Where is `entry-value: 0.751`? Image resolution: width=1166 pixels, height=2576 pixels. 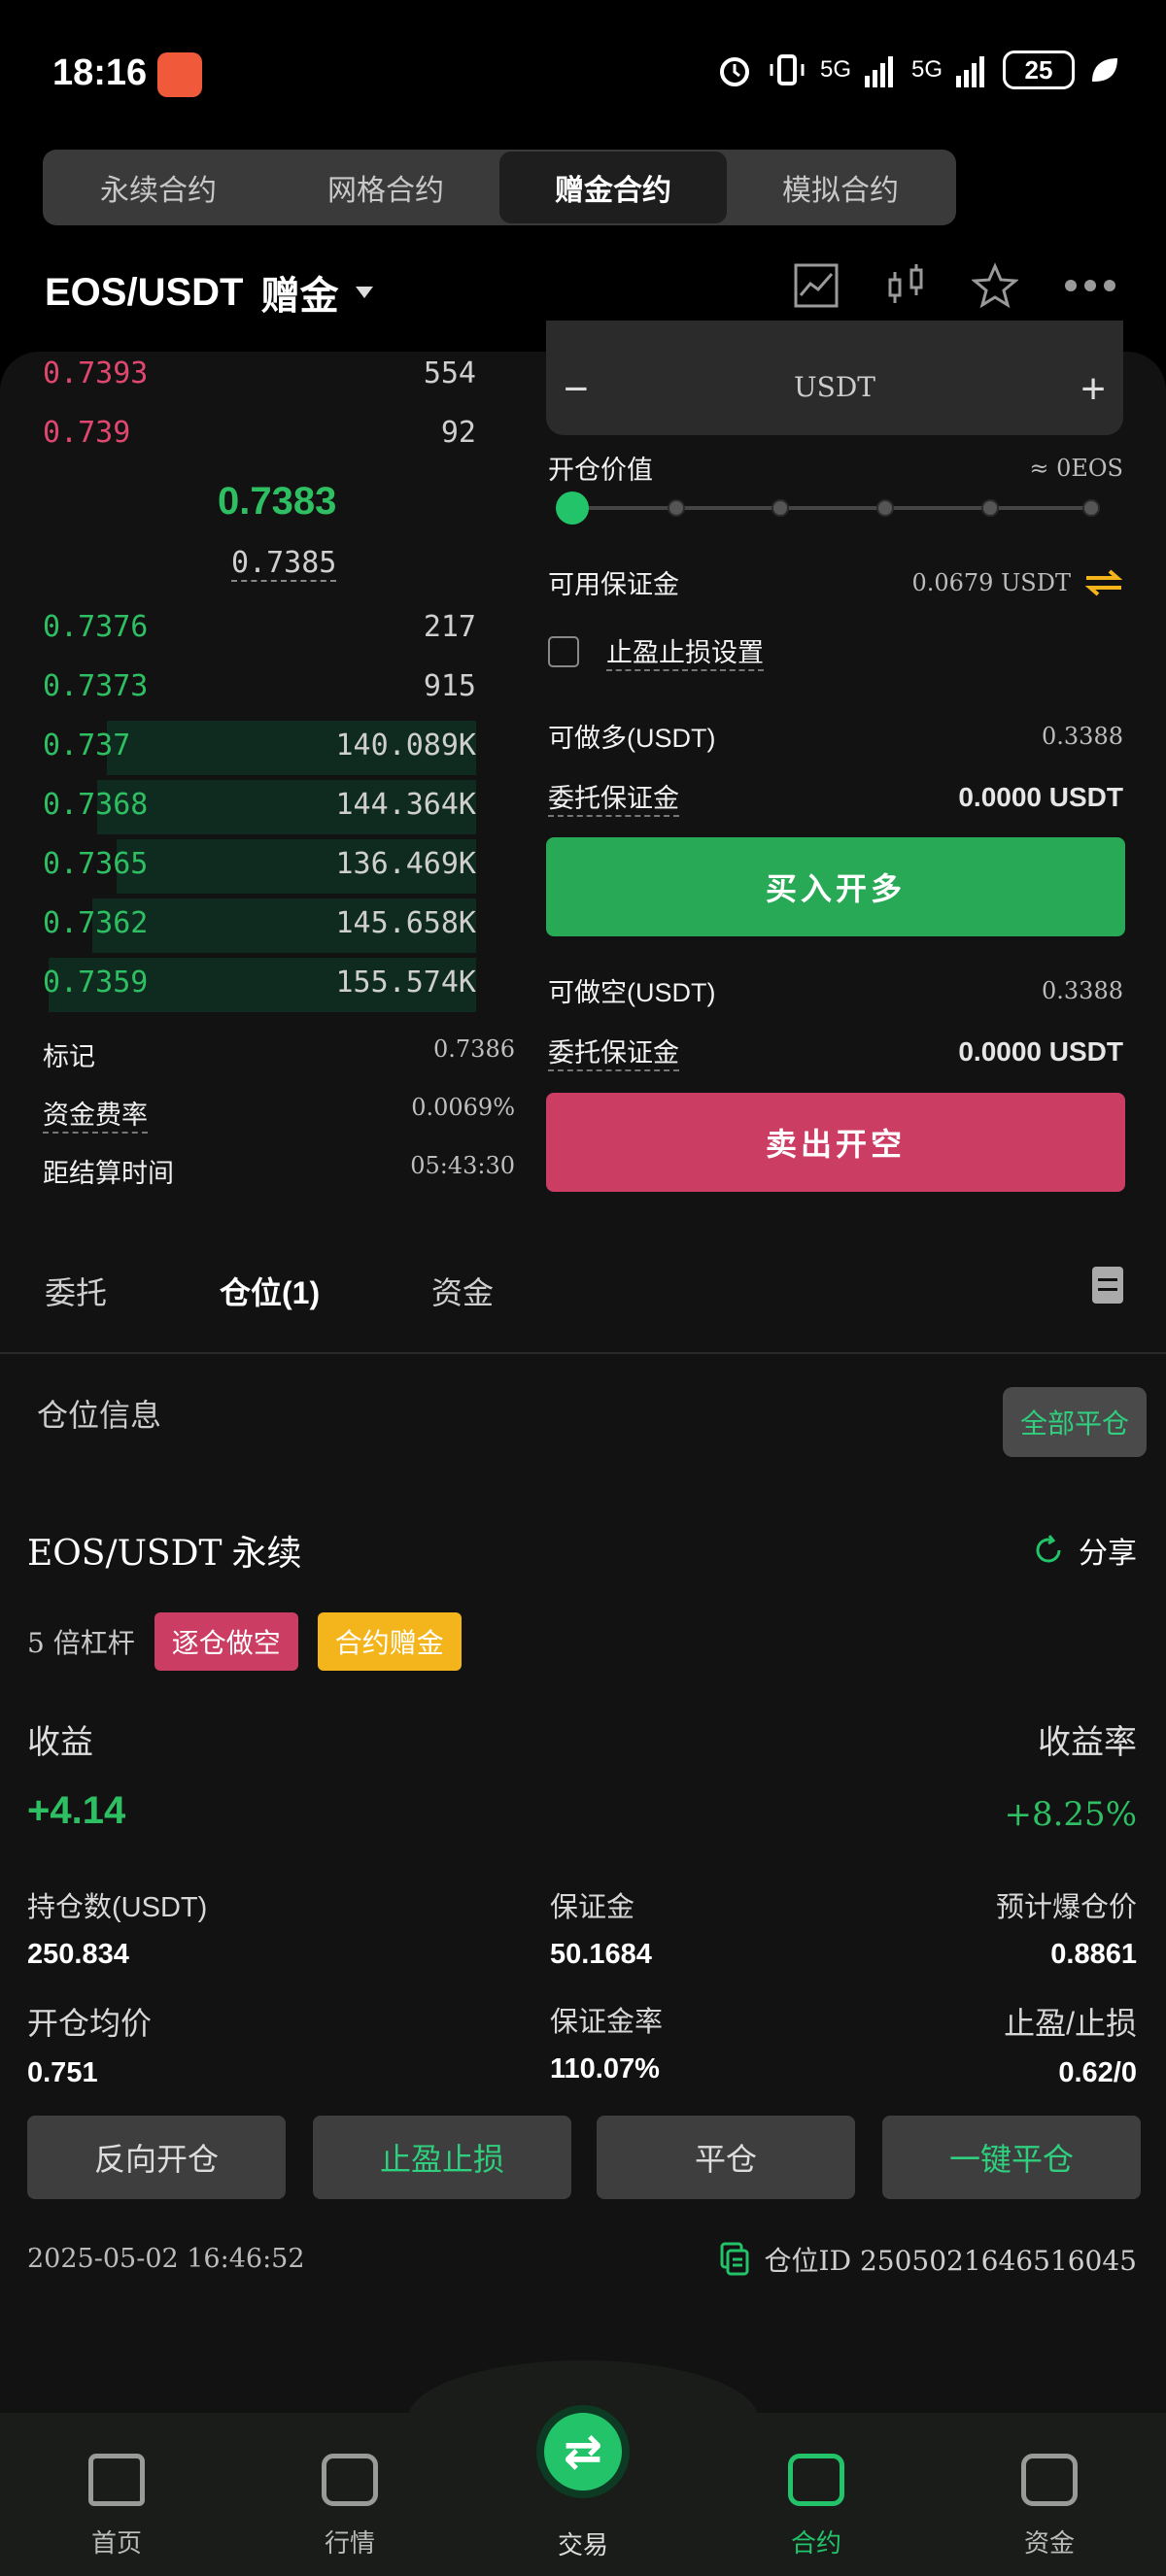
entry-value: 0.751 is located at coordinates (62, 2072).